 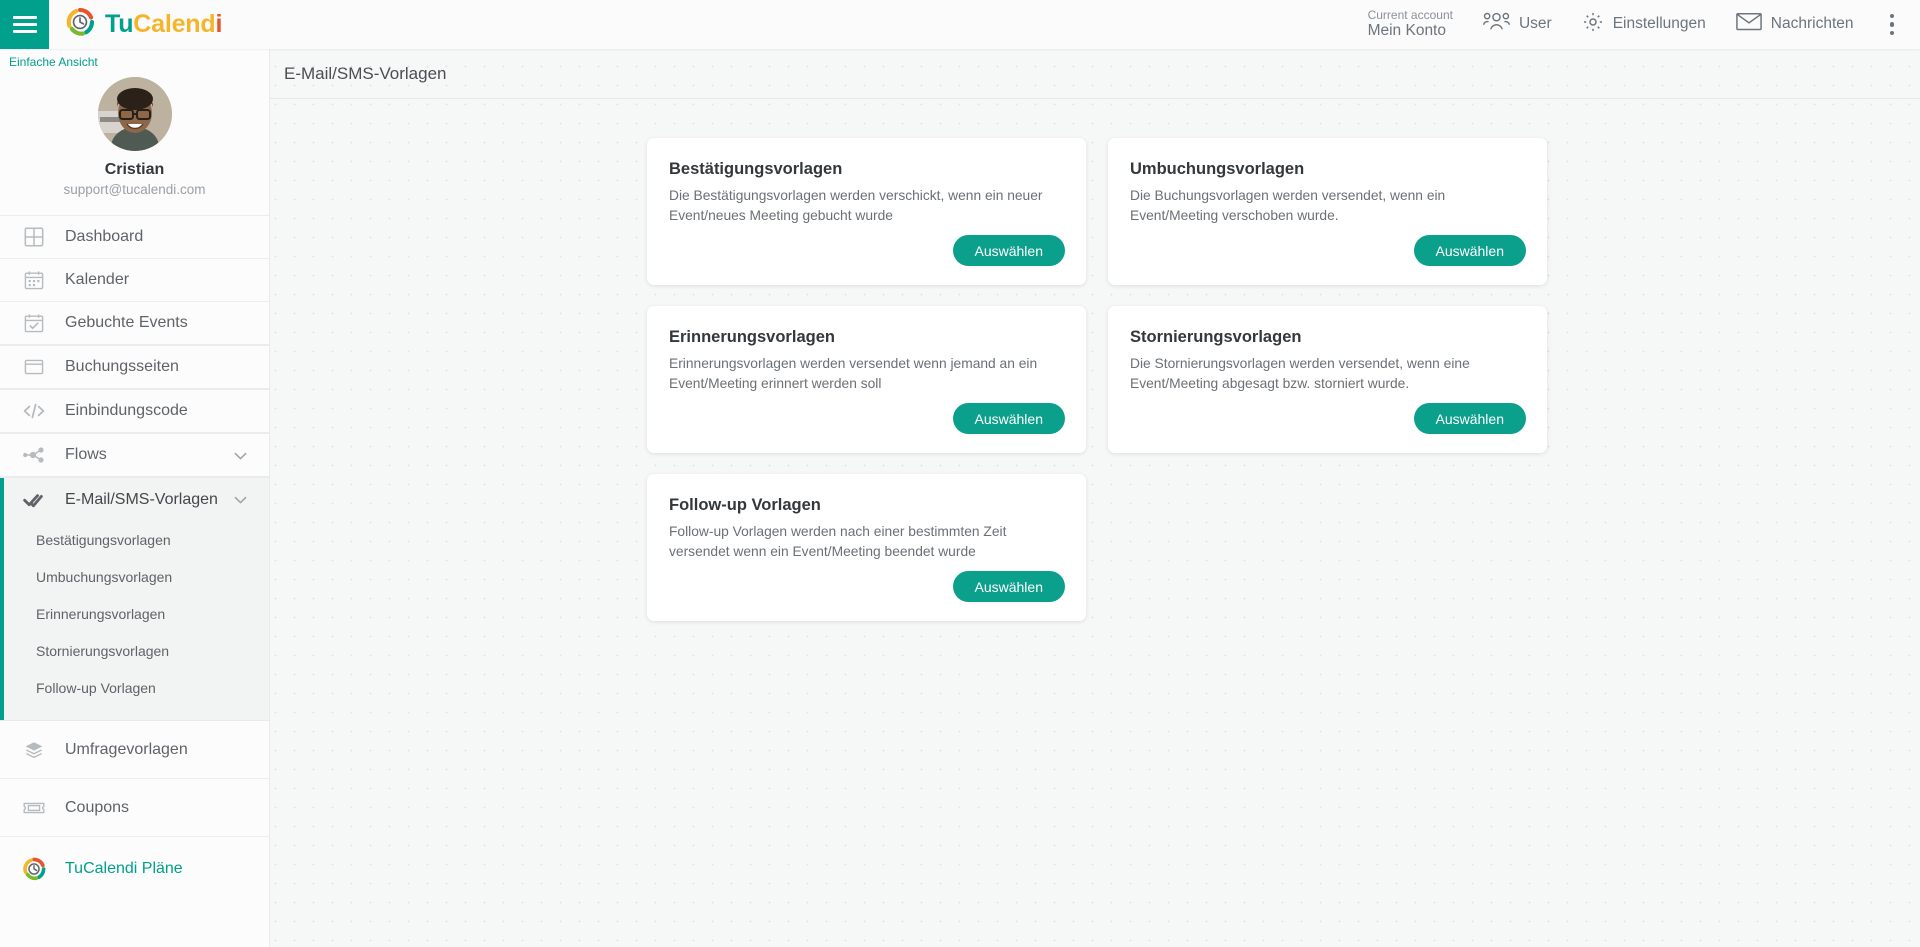 I want to click on brand-part-2: Calend, so click(x=174, y=24).